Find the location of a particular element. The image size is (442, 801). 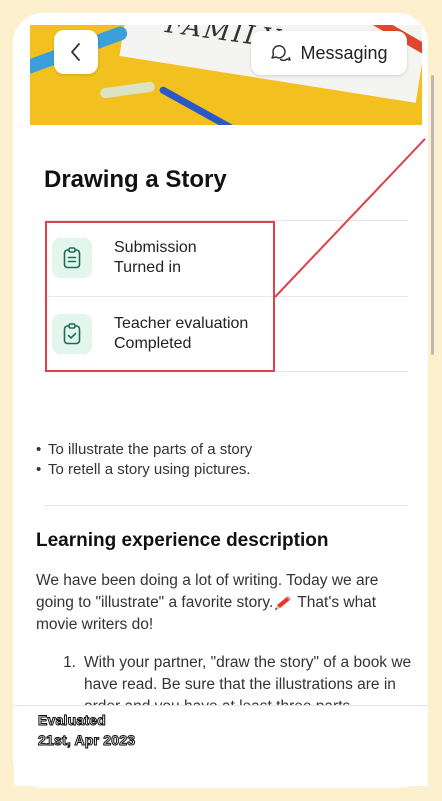

list-item: To illustrate the parts of a story is located at coordinates (144, 450).